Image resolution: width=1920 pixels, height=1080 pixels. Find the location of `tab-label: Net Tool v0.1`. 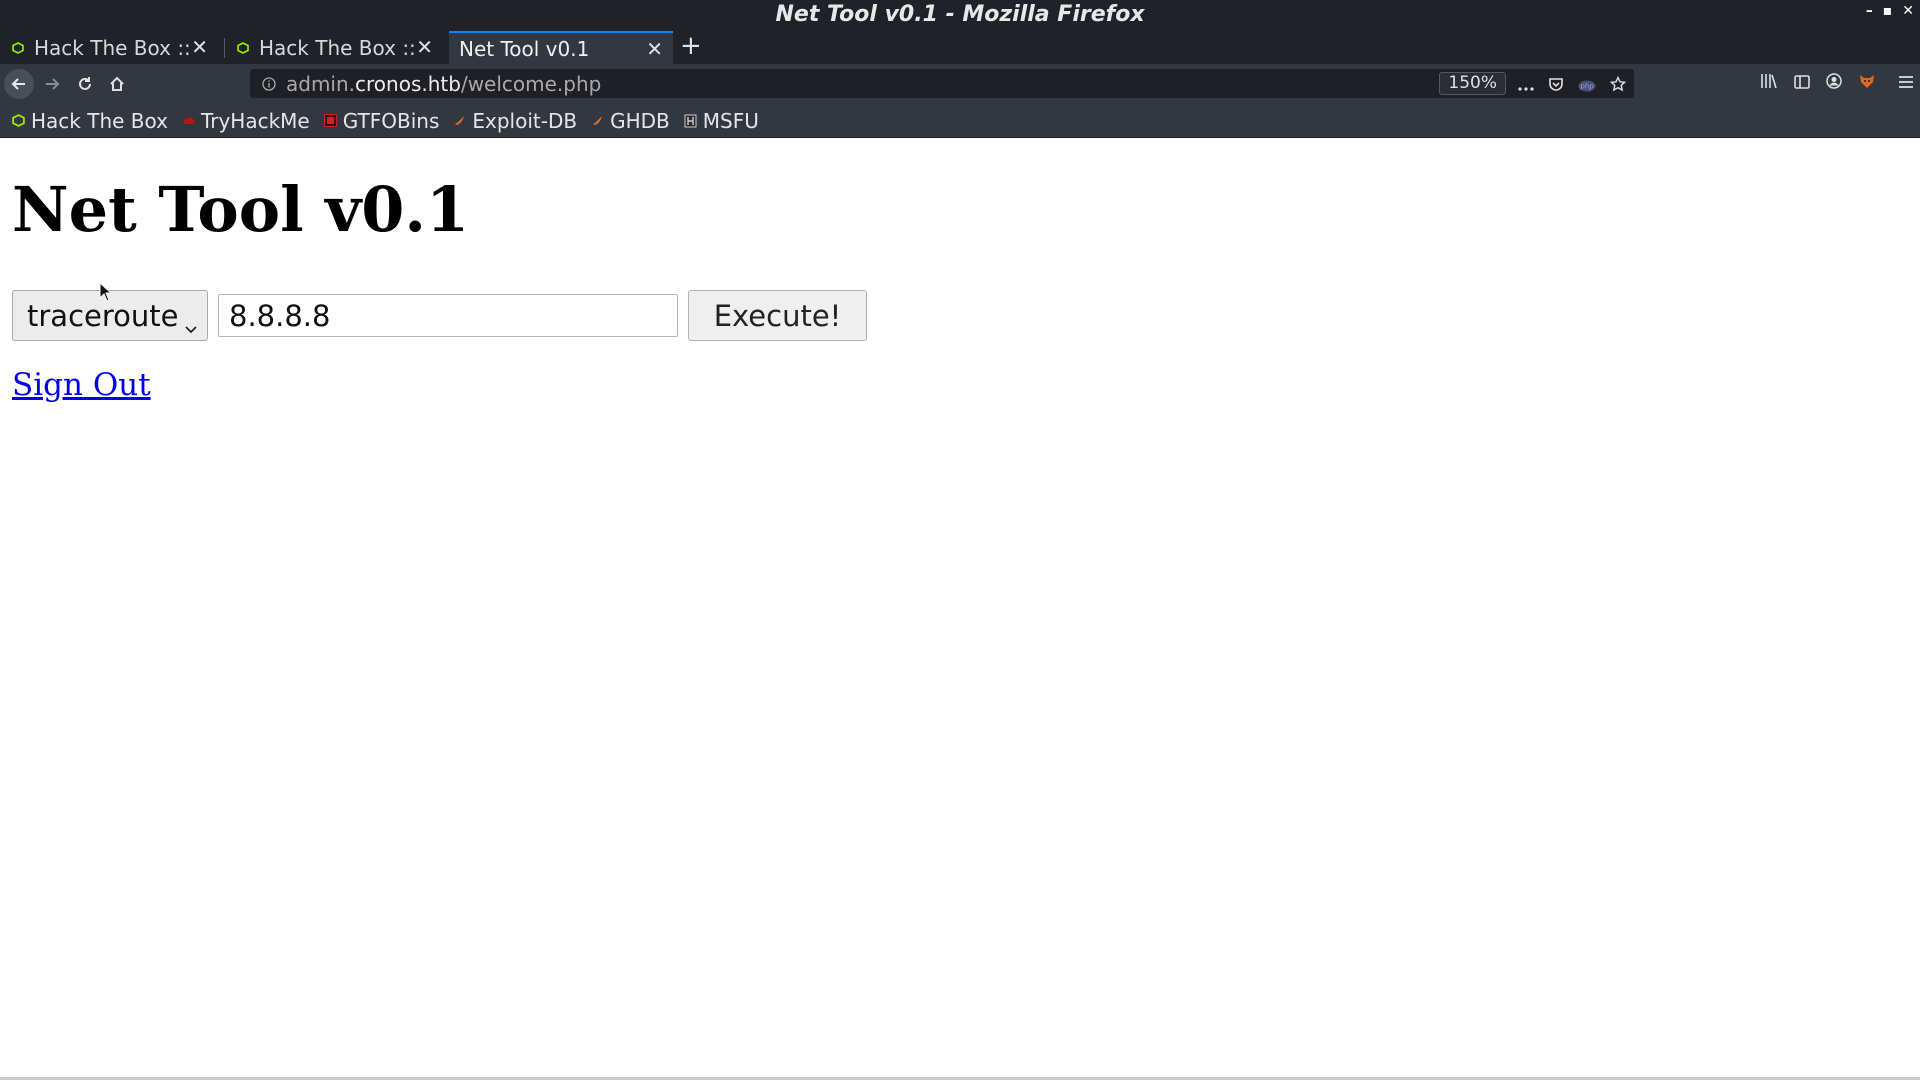

tab-label: Net Tool v0.1 is located at coordinates (524, 48).